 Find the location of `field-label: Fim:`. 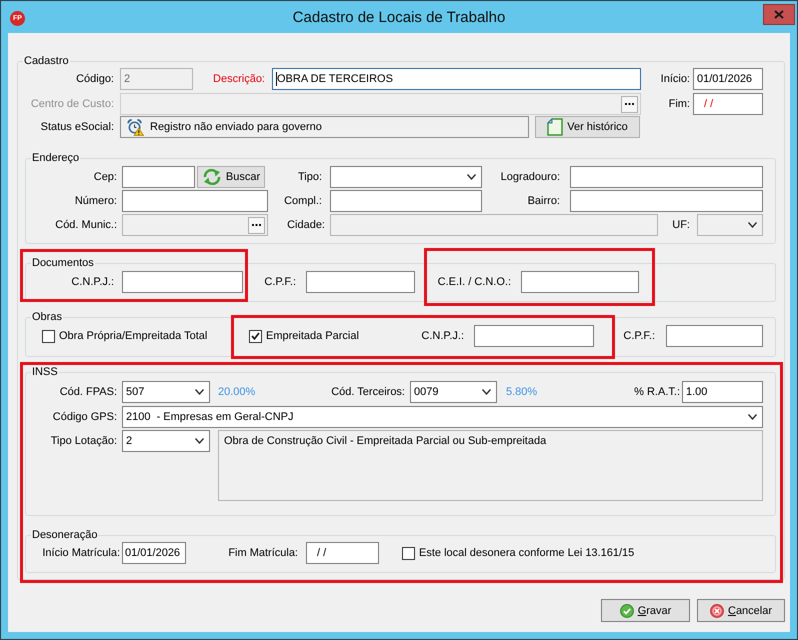

field-label: Fim: is located at coordinates (679, 104).